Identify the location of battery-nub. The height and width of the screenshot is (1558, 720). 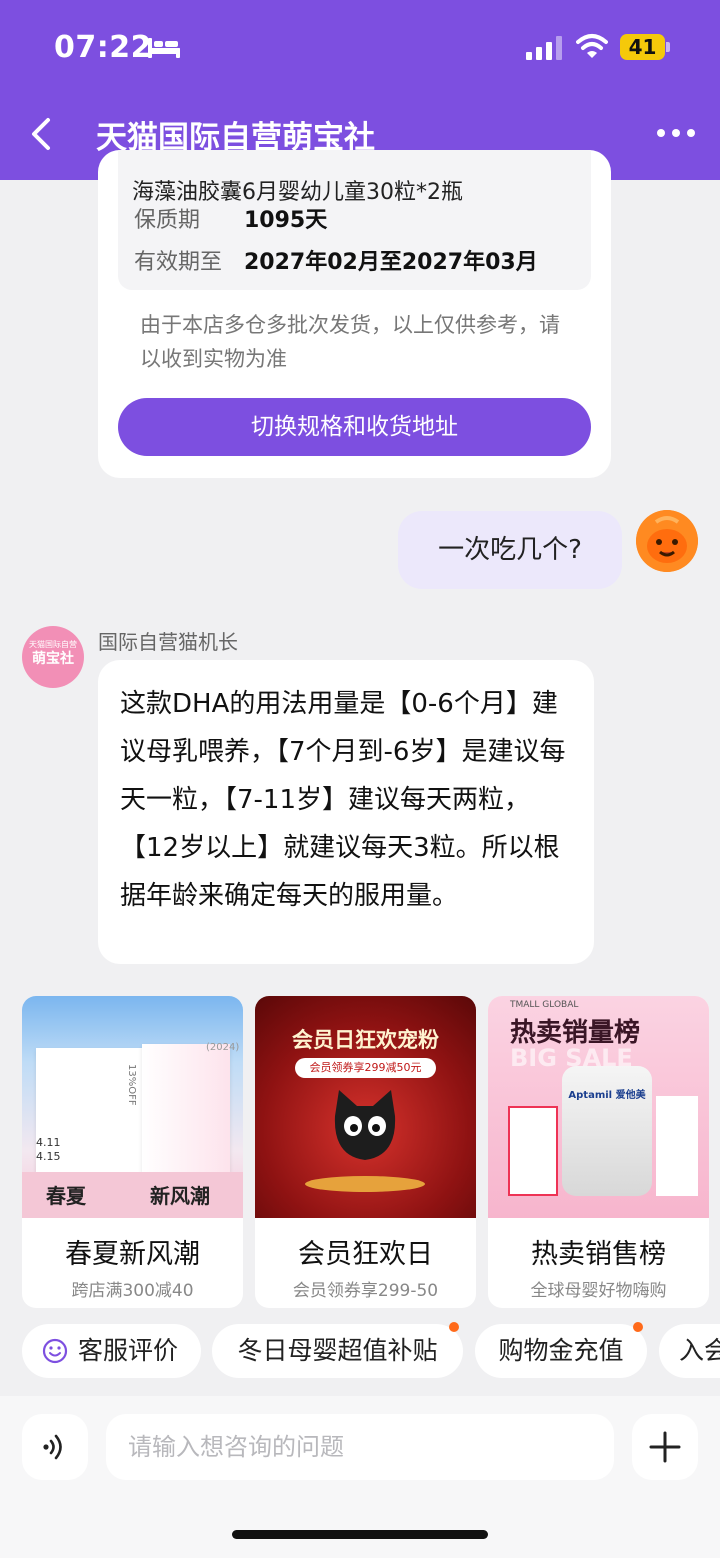
(668, 47).